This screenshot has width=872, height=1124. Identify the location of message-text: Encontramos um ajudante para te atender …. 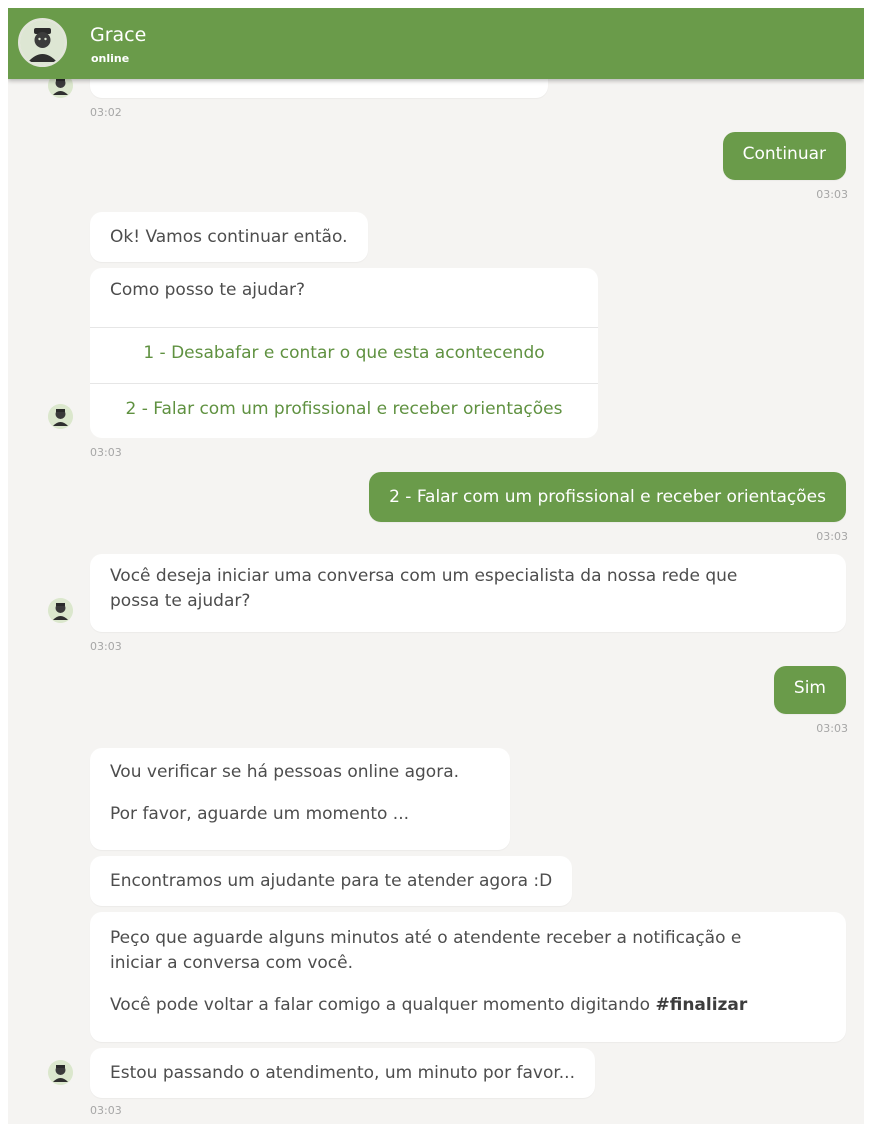
(331, 881).